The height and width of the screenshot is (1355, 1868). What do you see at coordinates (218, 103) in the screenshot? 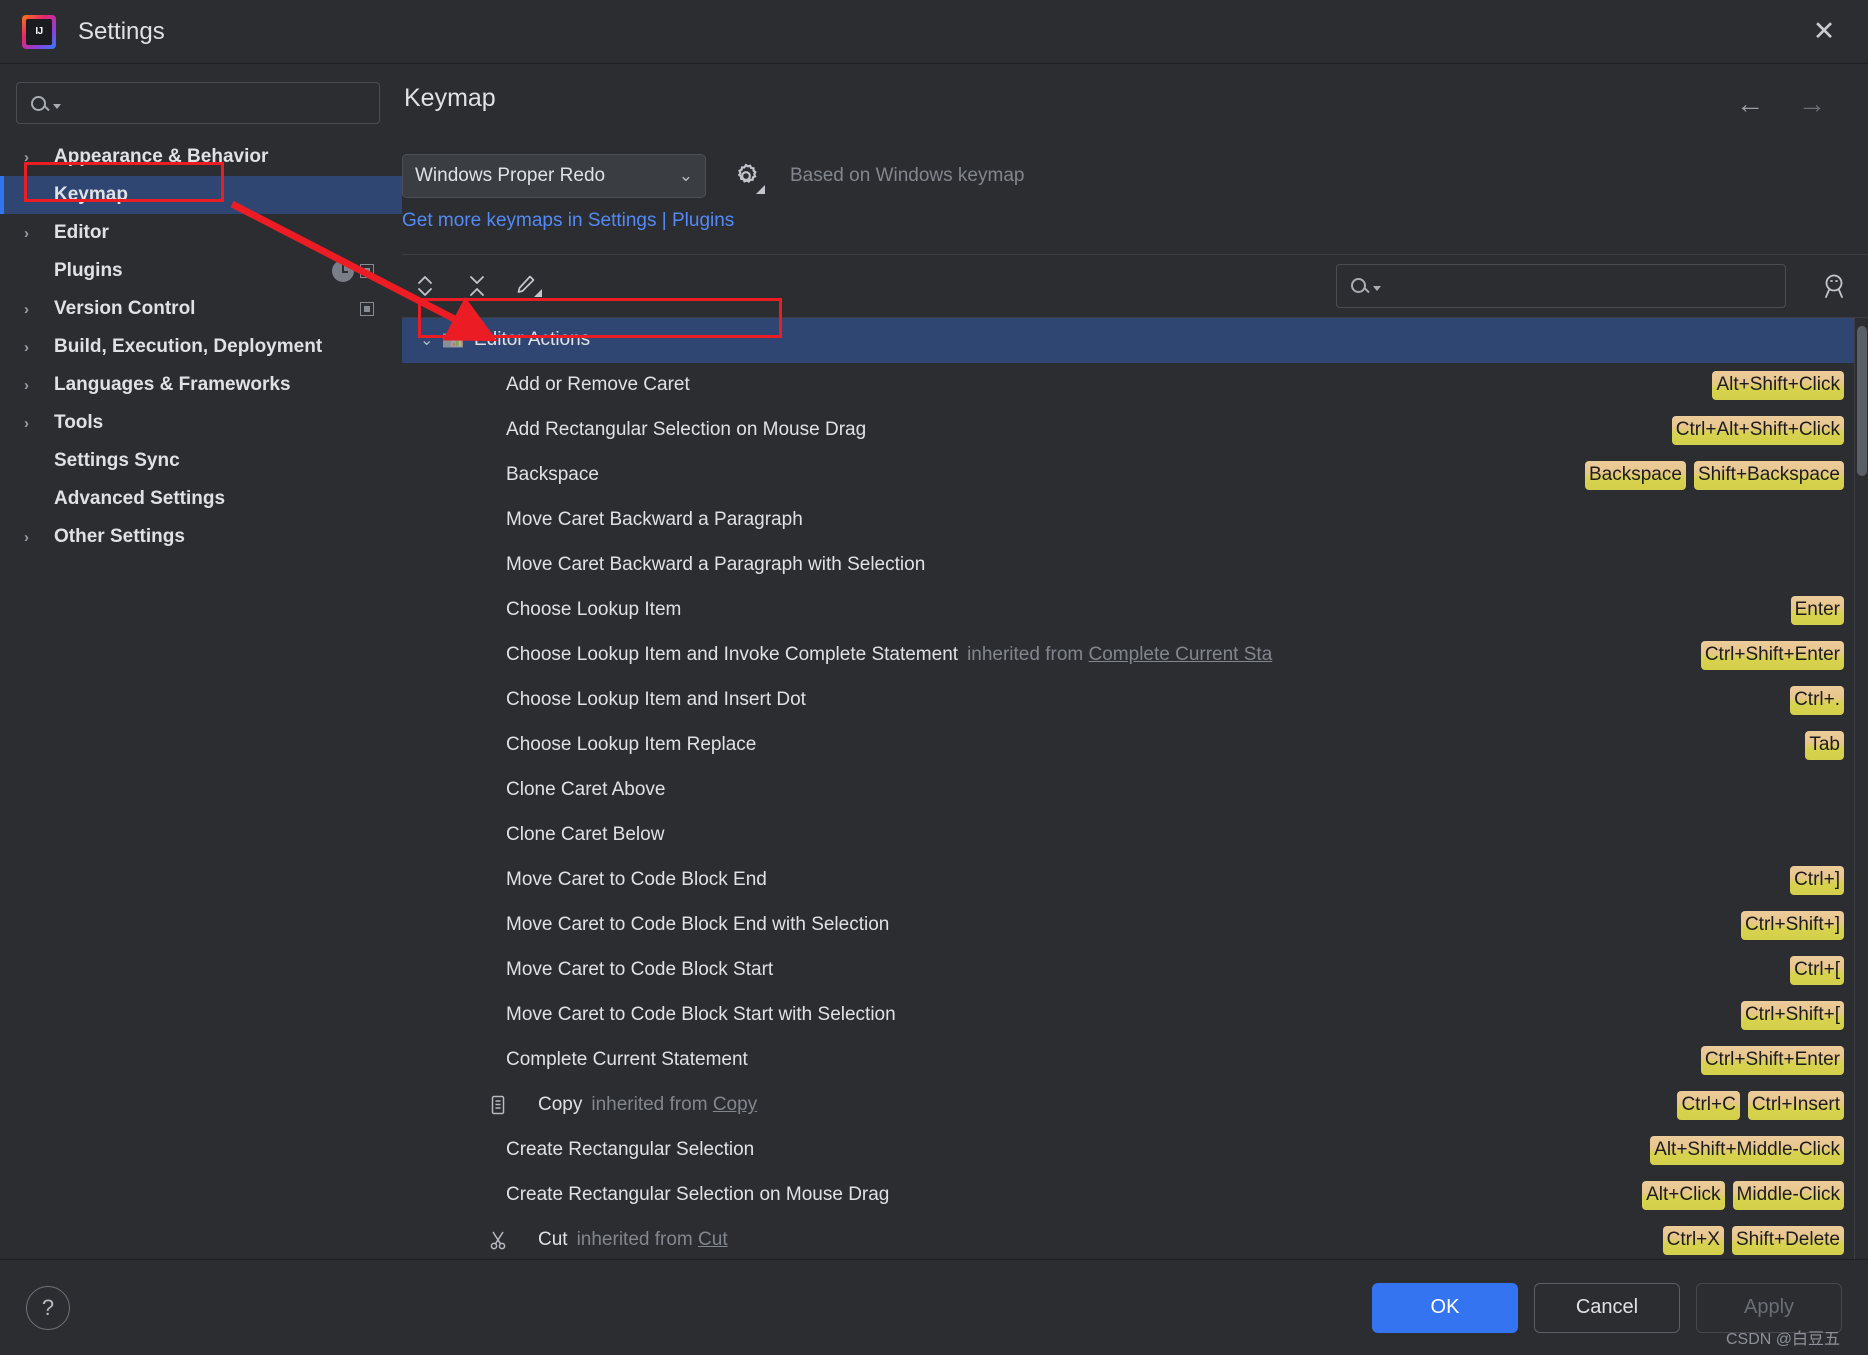
I see `settings-search-input` at bounding box center [218, 103].